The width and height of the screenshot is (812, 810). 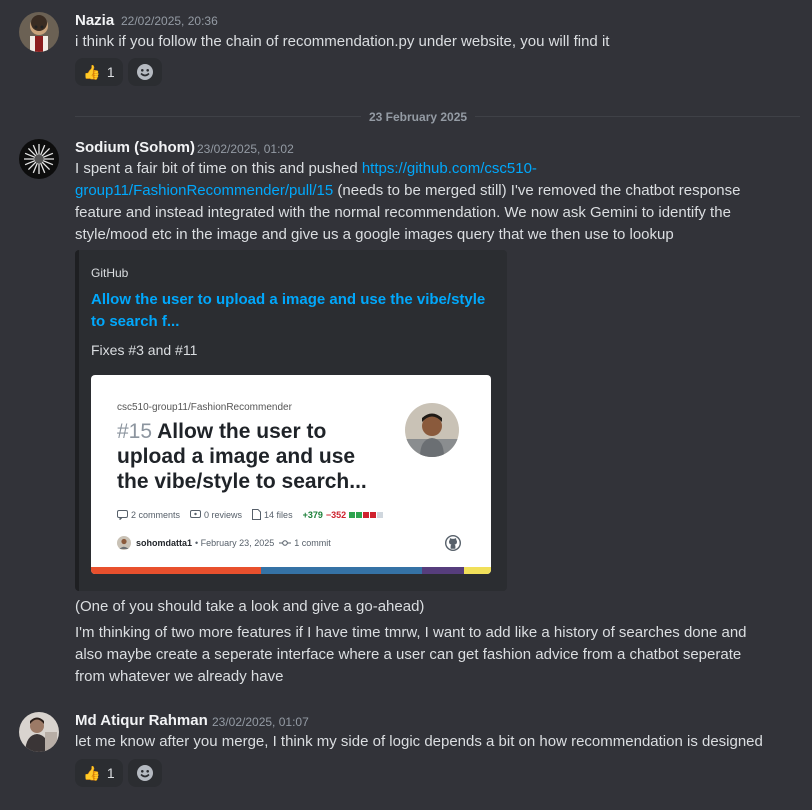 I want to click on pull-request-link: group11/FashionRecommender/pull/15, so click(x=204, y=190).